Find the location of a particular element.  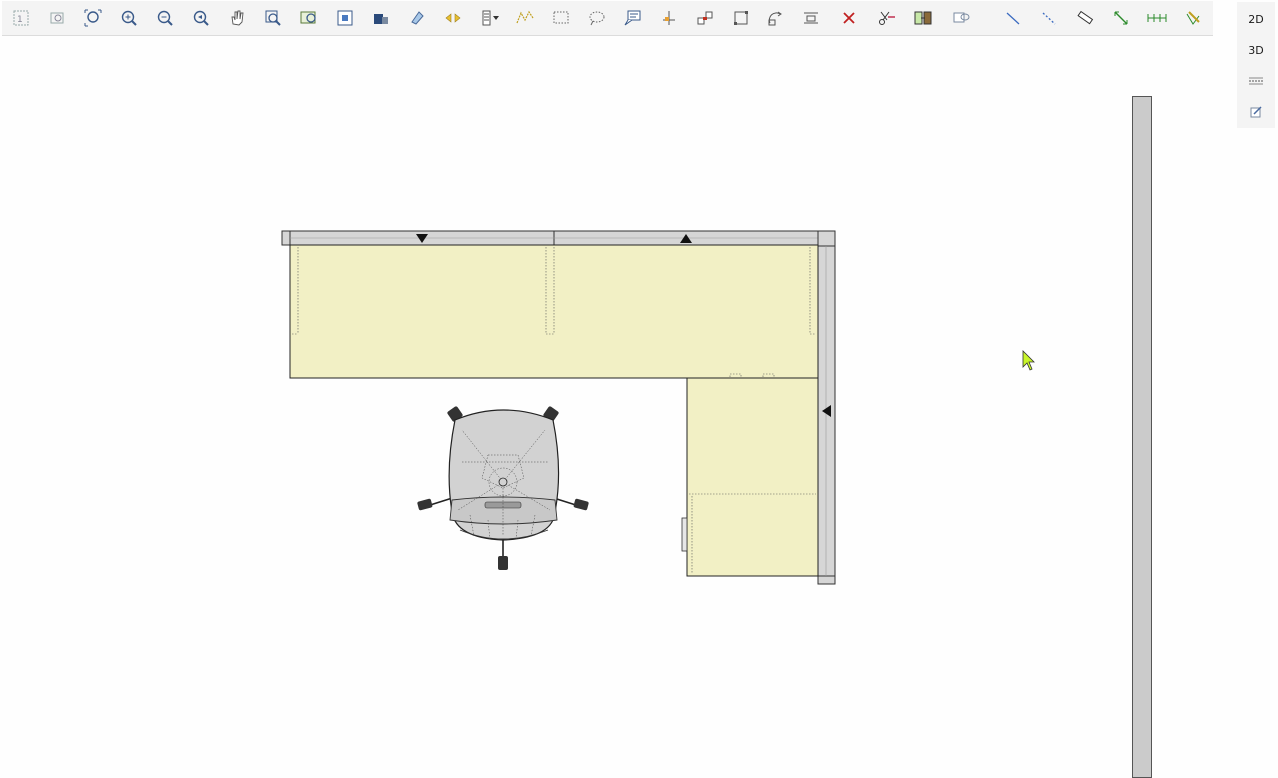

measure-icon is located at coordinates (1085, 17).